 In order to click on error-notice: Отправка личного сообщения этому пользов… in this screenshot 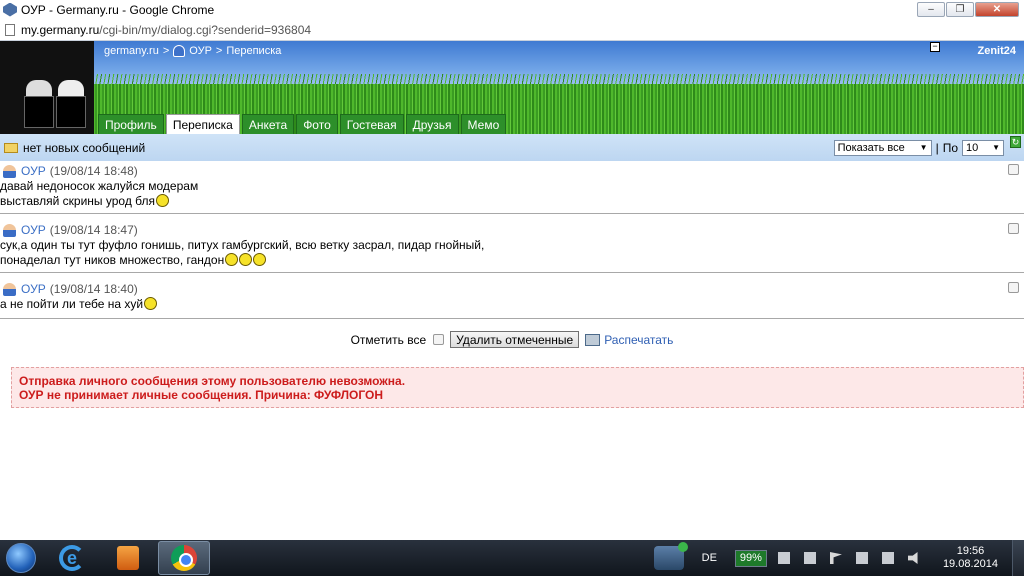, I will do `click(517, 387)`.